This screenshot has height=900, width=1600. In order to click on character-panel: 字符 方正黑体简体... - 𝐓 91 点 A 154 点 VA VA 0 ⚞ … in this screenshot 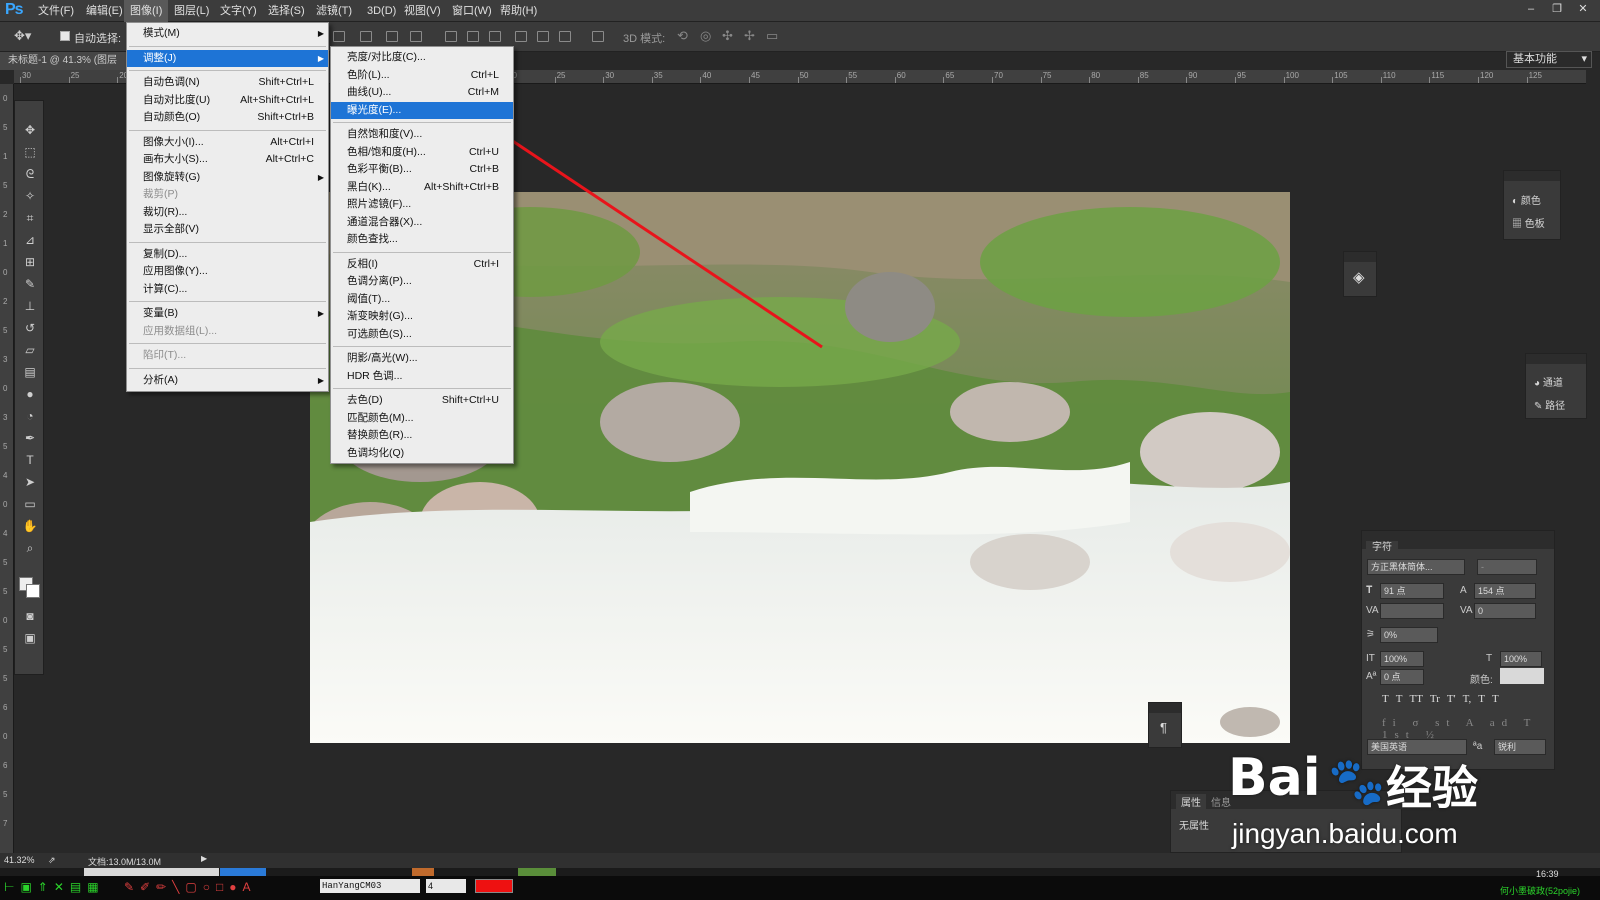, I will do `click(1458, 650)`.